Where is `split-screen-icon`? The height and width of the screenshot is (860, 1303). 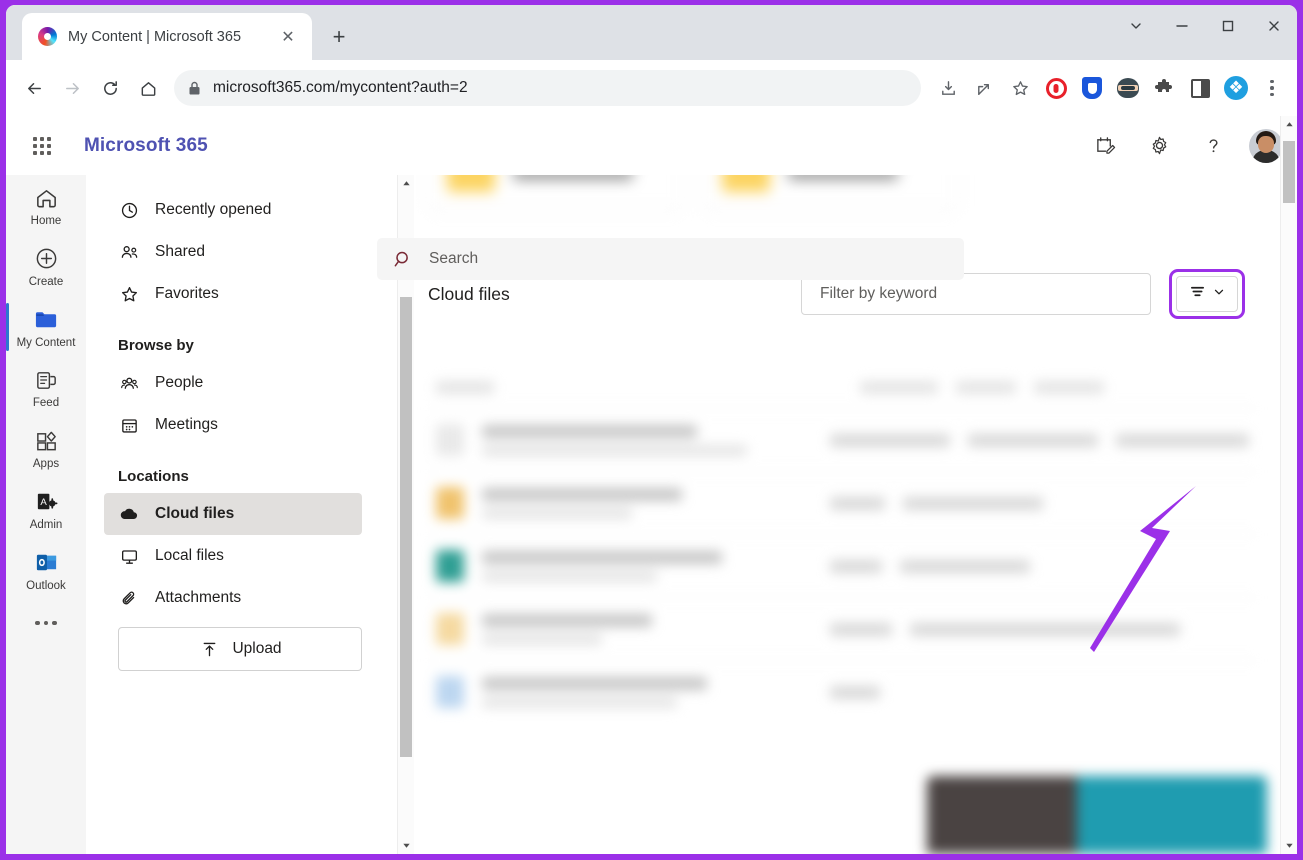 split-screen-icon is located at coordinates (1200, 88).